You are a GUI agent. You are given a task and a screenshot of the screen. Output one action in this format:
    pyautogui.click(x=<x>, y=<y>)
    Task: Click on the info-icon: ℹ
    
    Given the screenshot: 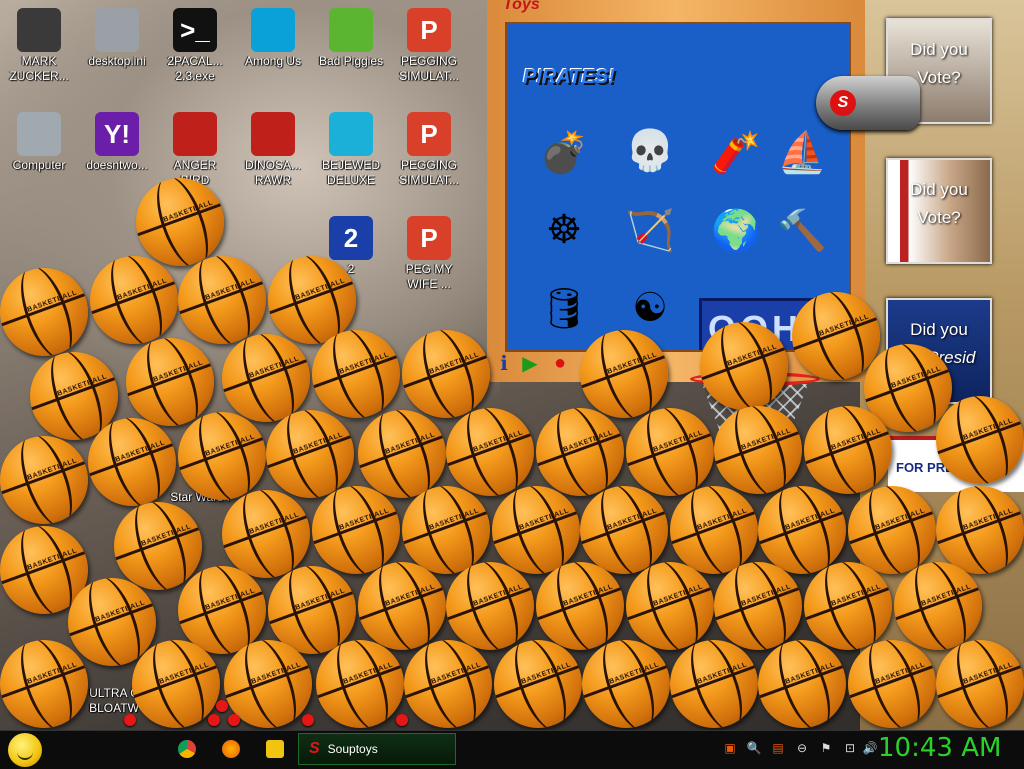 What is the action you would take?
    pyautogui.click(x=504, y=363)
    